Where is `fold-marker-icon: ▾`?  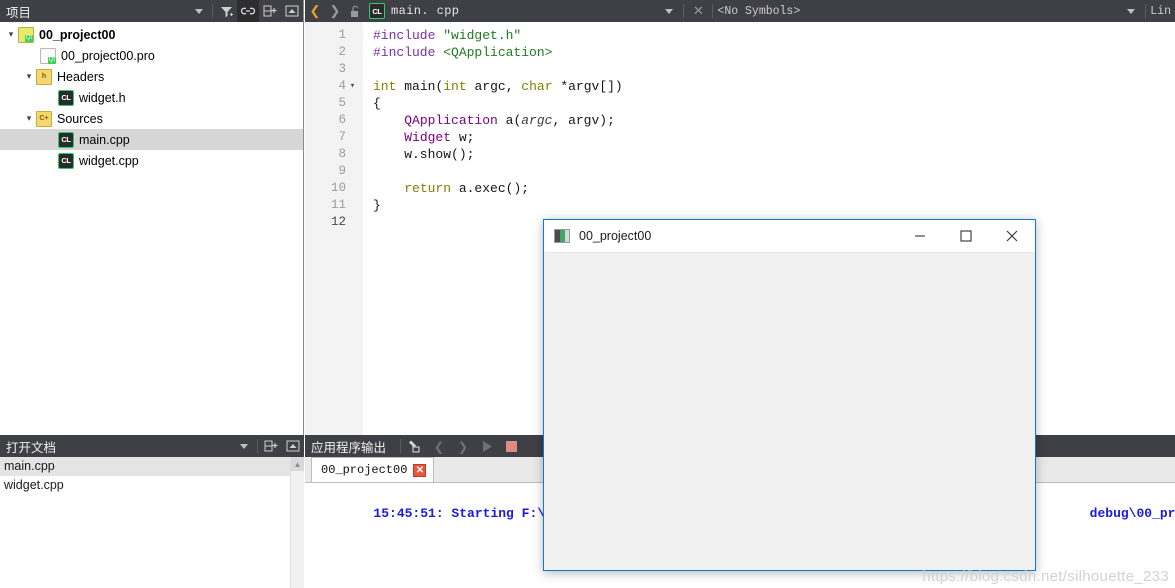
fold-marker-icon: ▾ is located at coordinates (352, 86).